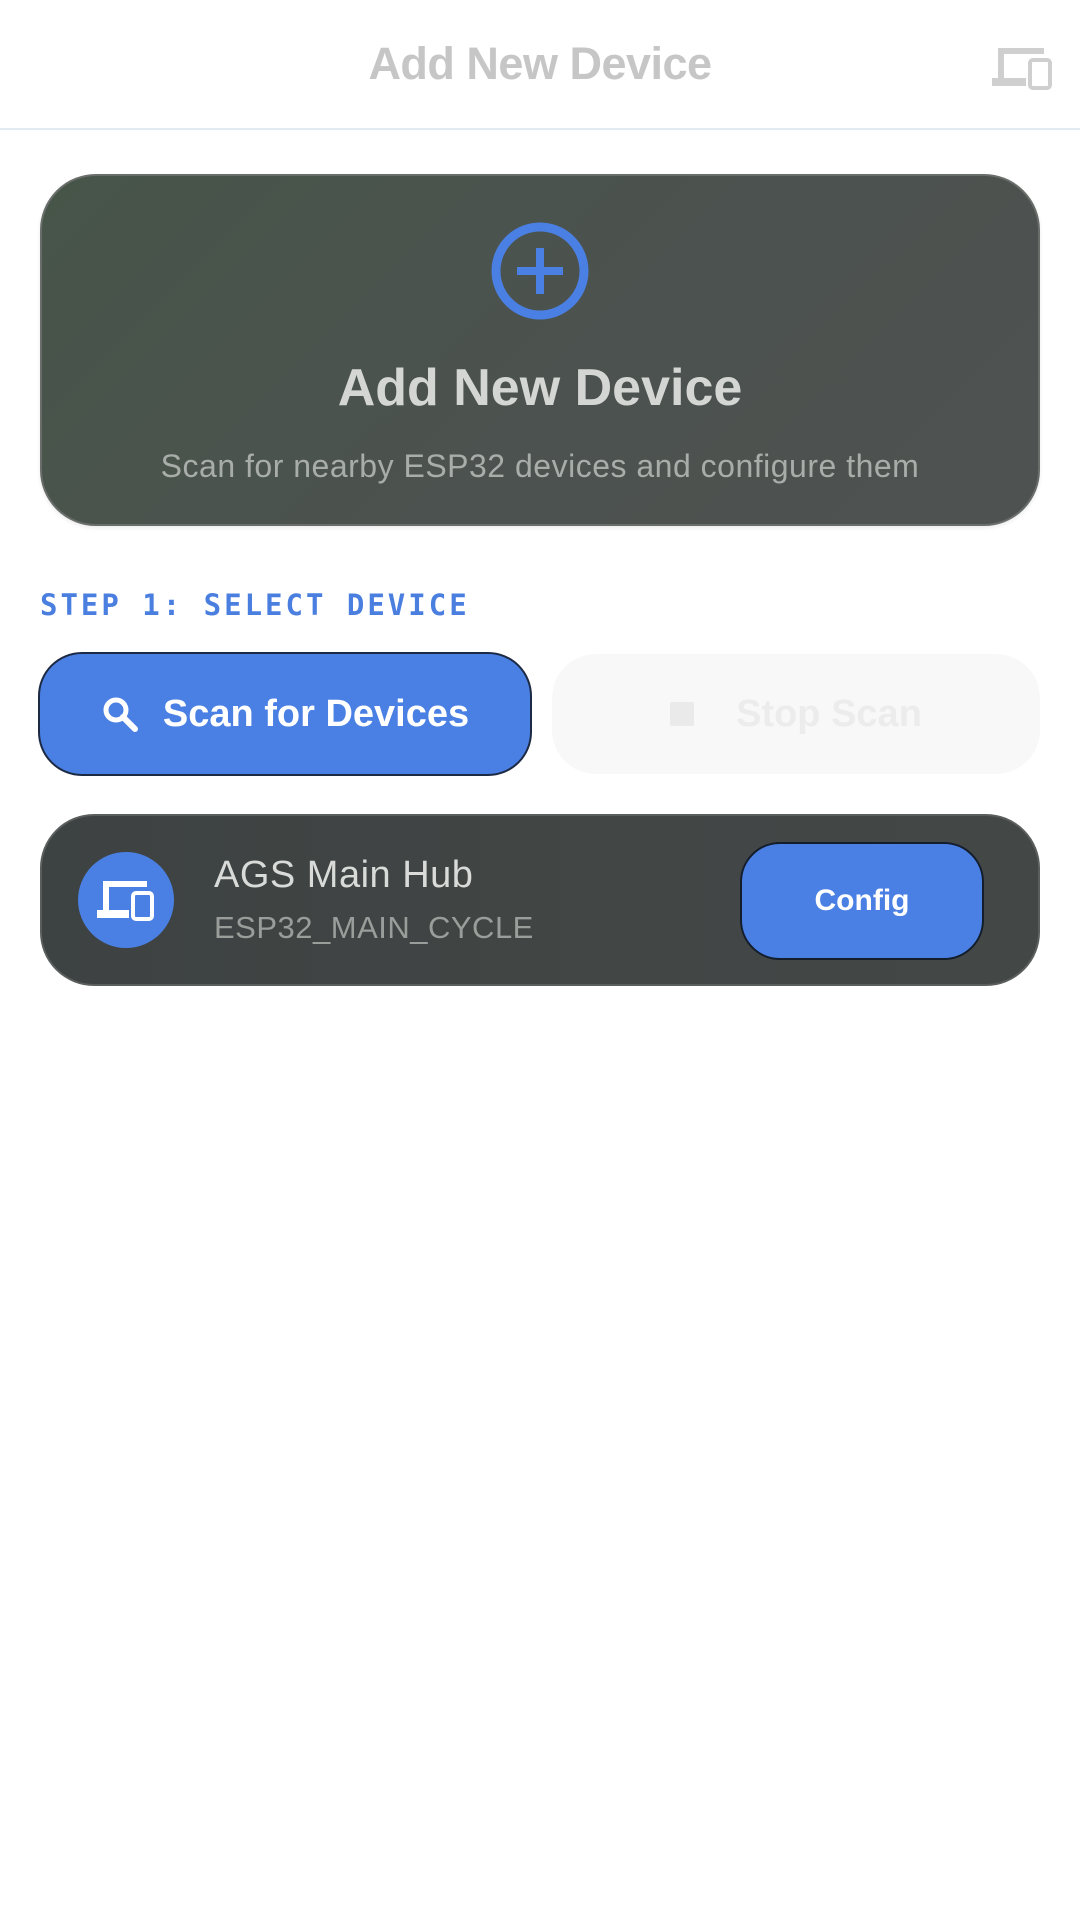 This screenshot has height=1920, width=1080. I want to click on scan-button-label: Scan for Devices, so click(316, 713).